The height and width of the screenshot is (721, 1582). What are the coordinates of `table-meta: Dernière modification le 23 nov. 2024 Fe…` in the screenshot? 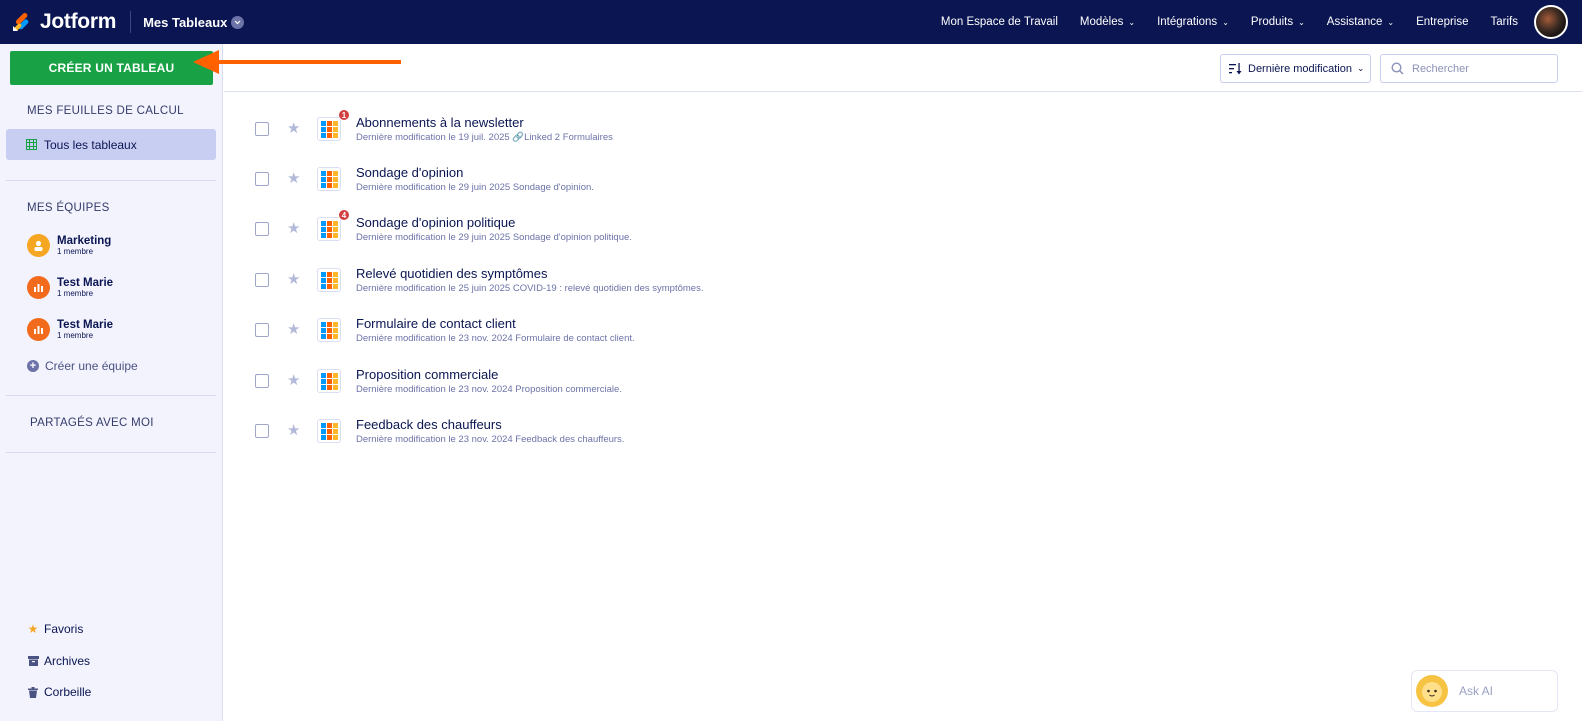 It's located at (490, 439).